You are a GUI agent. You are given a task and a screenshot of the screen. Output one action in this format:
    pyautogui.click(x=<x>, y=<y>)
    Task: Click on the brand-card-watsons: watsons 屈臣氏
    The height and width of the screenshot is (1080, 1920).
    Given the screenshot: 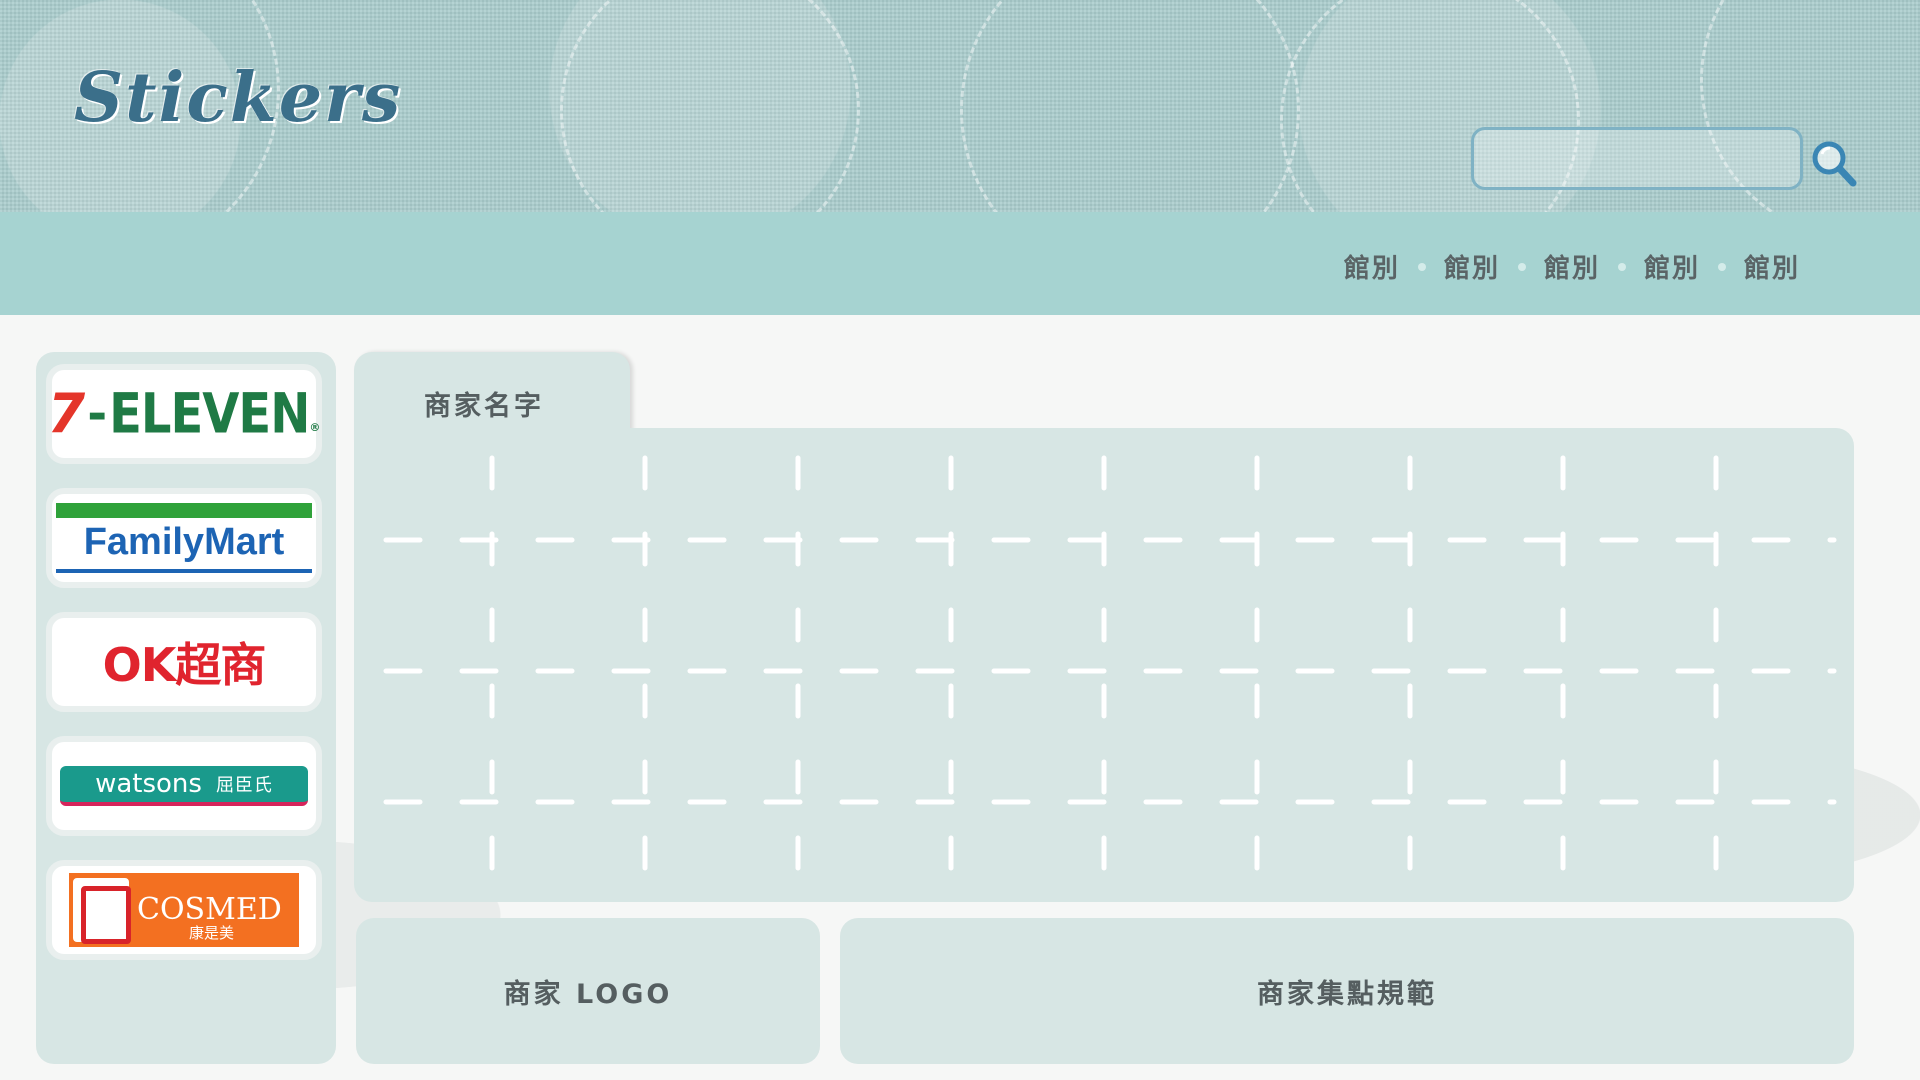 What is the action you would take?
    pyautogui.click(x=184, y=786)
    